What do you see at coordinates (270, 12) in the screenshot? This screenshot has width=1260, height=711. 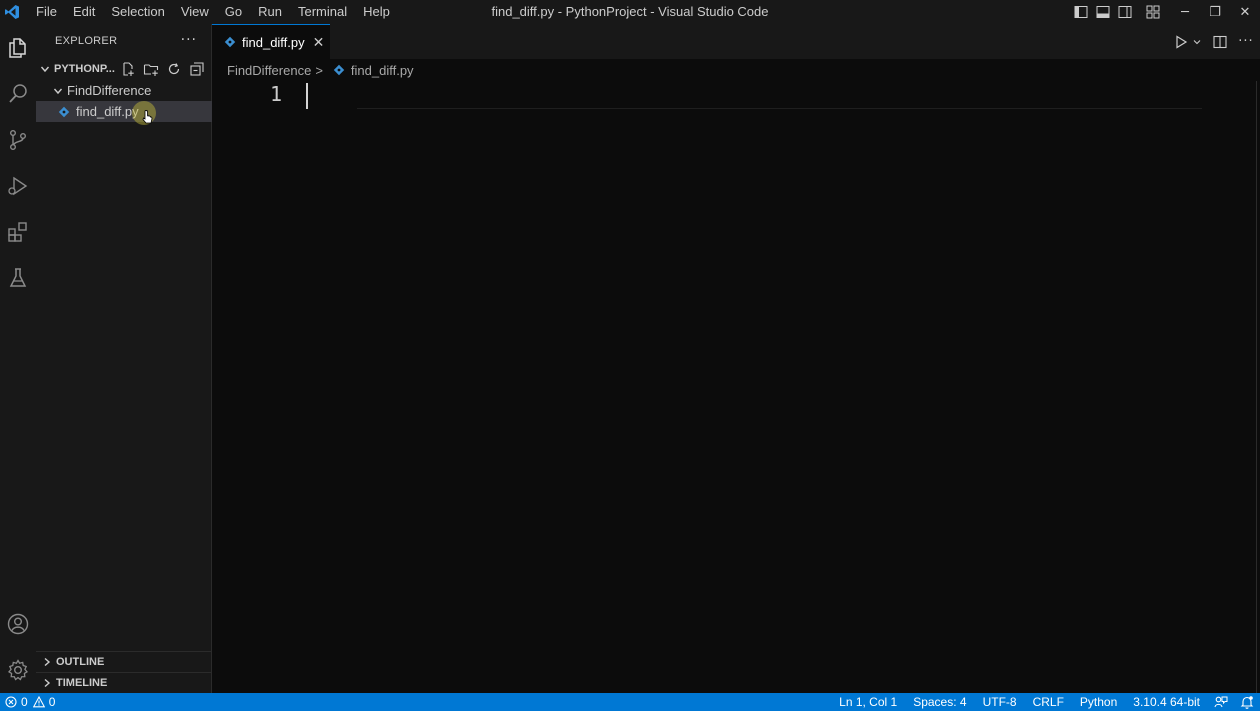 I see `menu-run: Run` at bounding box center [270, 12].